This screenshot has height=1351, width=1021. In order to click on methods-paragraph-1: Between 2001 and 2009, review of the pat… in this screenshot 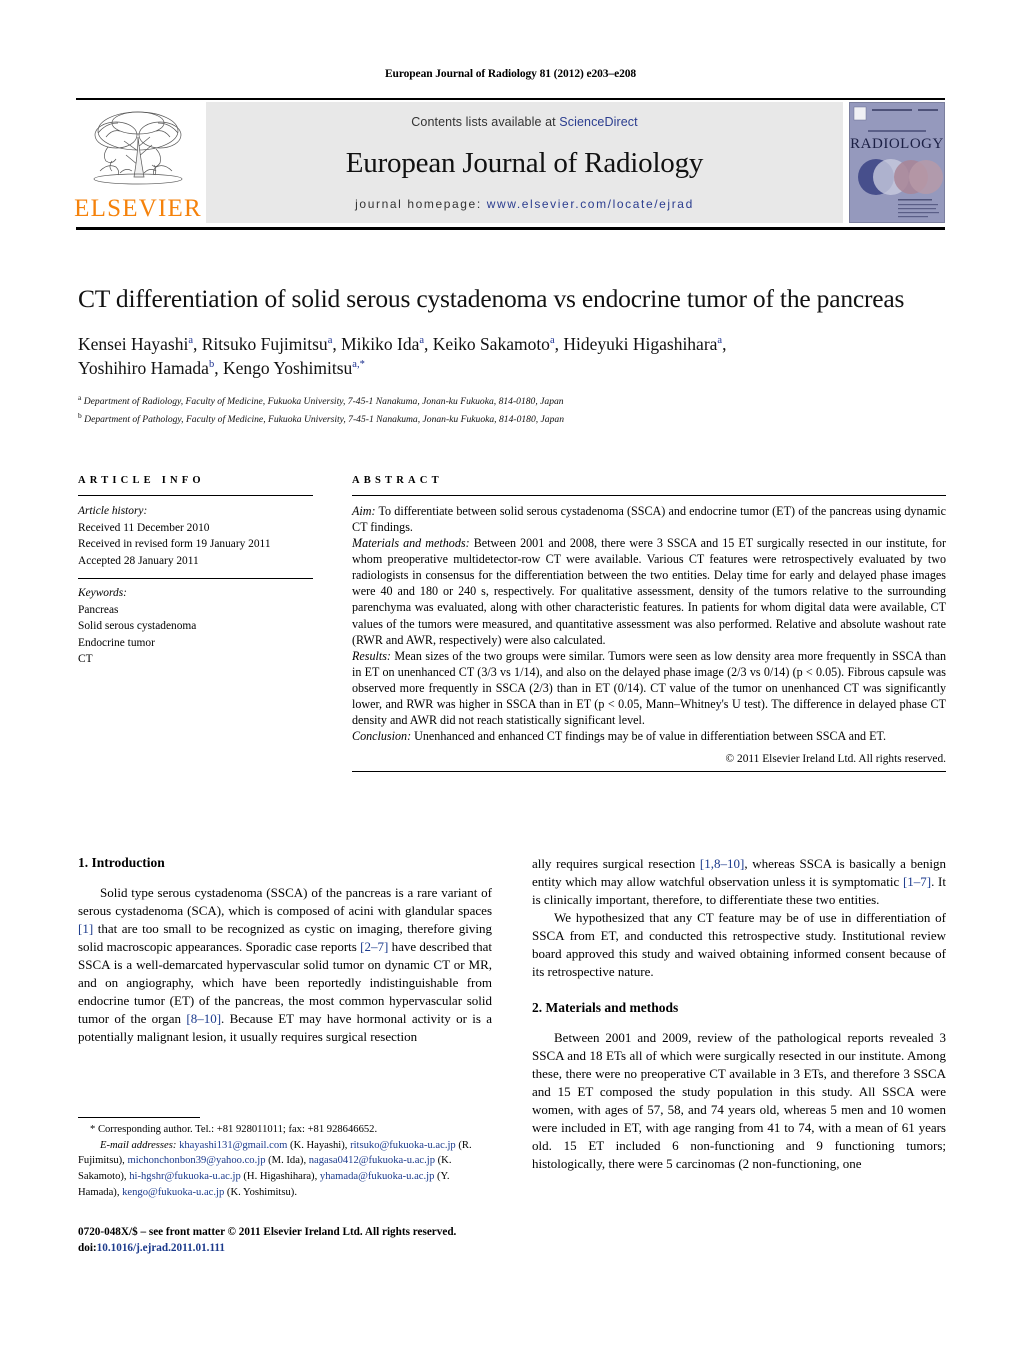, I will do `click(739, 1100)`.